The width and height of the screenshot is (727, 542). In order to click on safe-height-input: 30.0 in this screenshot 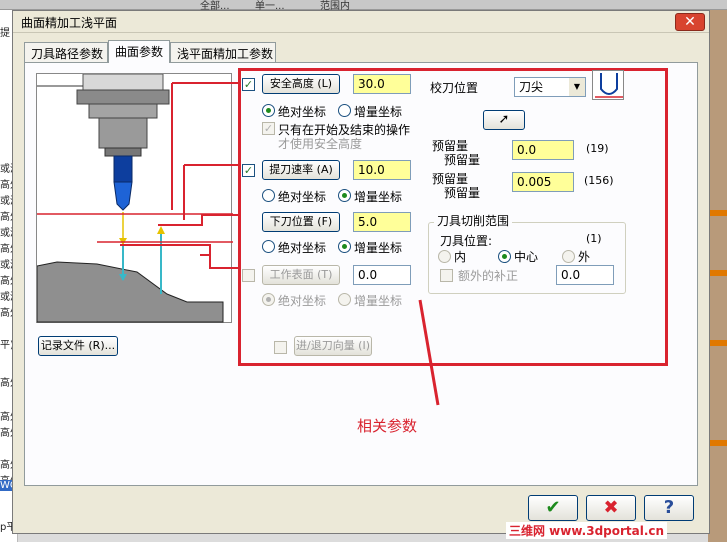, I will do `click(382, 84)`.